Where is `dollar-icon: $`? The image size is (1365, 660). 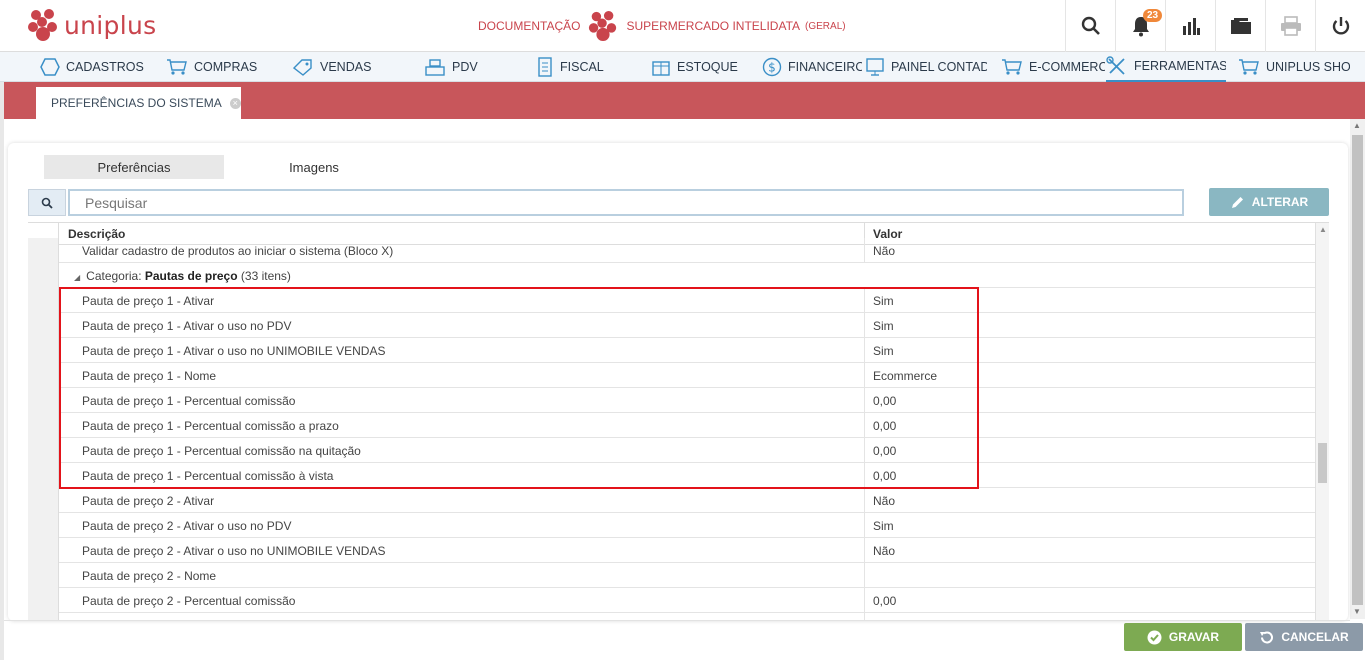
dollar-icon: $ is located at coordinates (772, 67).